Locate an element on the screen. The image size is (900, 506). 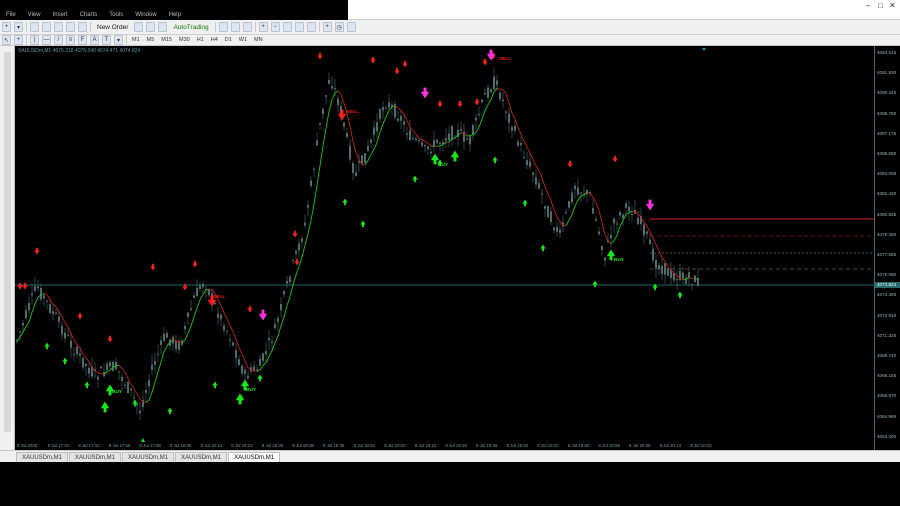
market-watch-icon is located at coordinates (34, 27).